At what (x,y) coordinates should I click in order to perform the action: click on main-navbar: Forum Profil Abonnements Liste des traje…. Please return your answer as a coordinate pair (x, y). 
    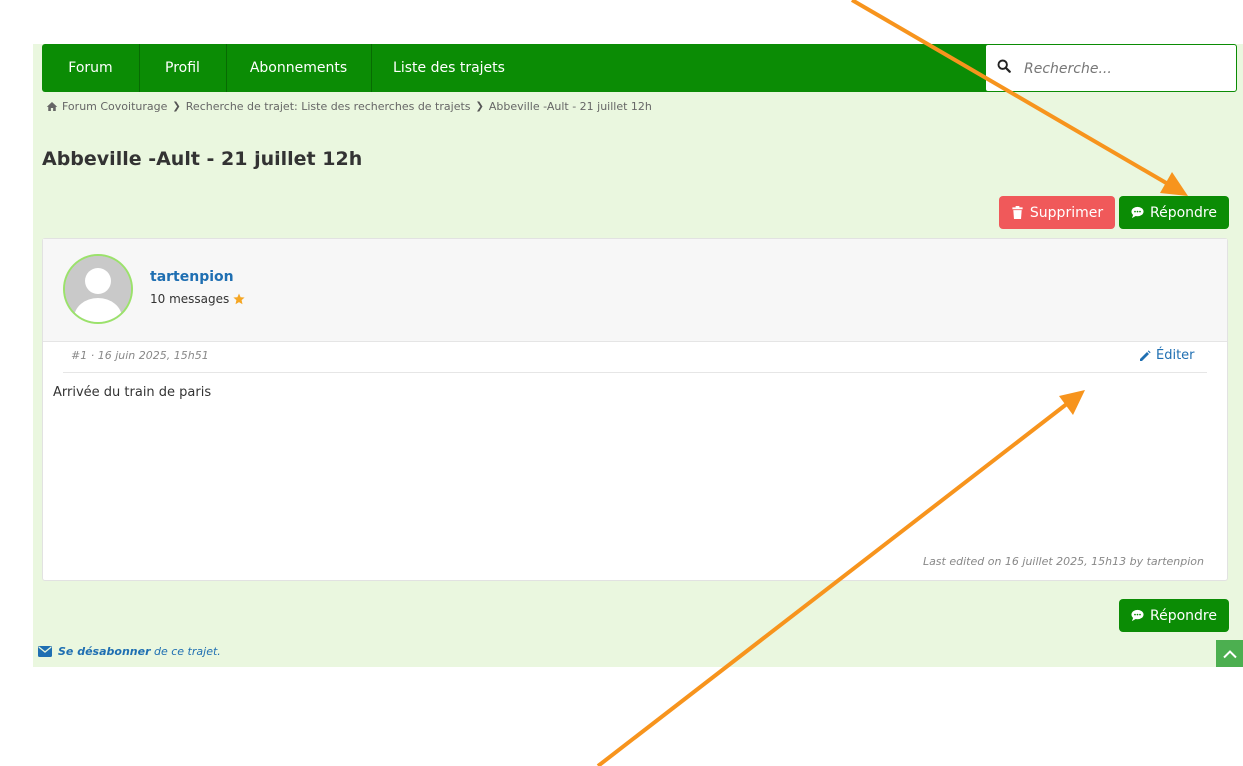
    Looking at the image, I should click on (639, 68).